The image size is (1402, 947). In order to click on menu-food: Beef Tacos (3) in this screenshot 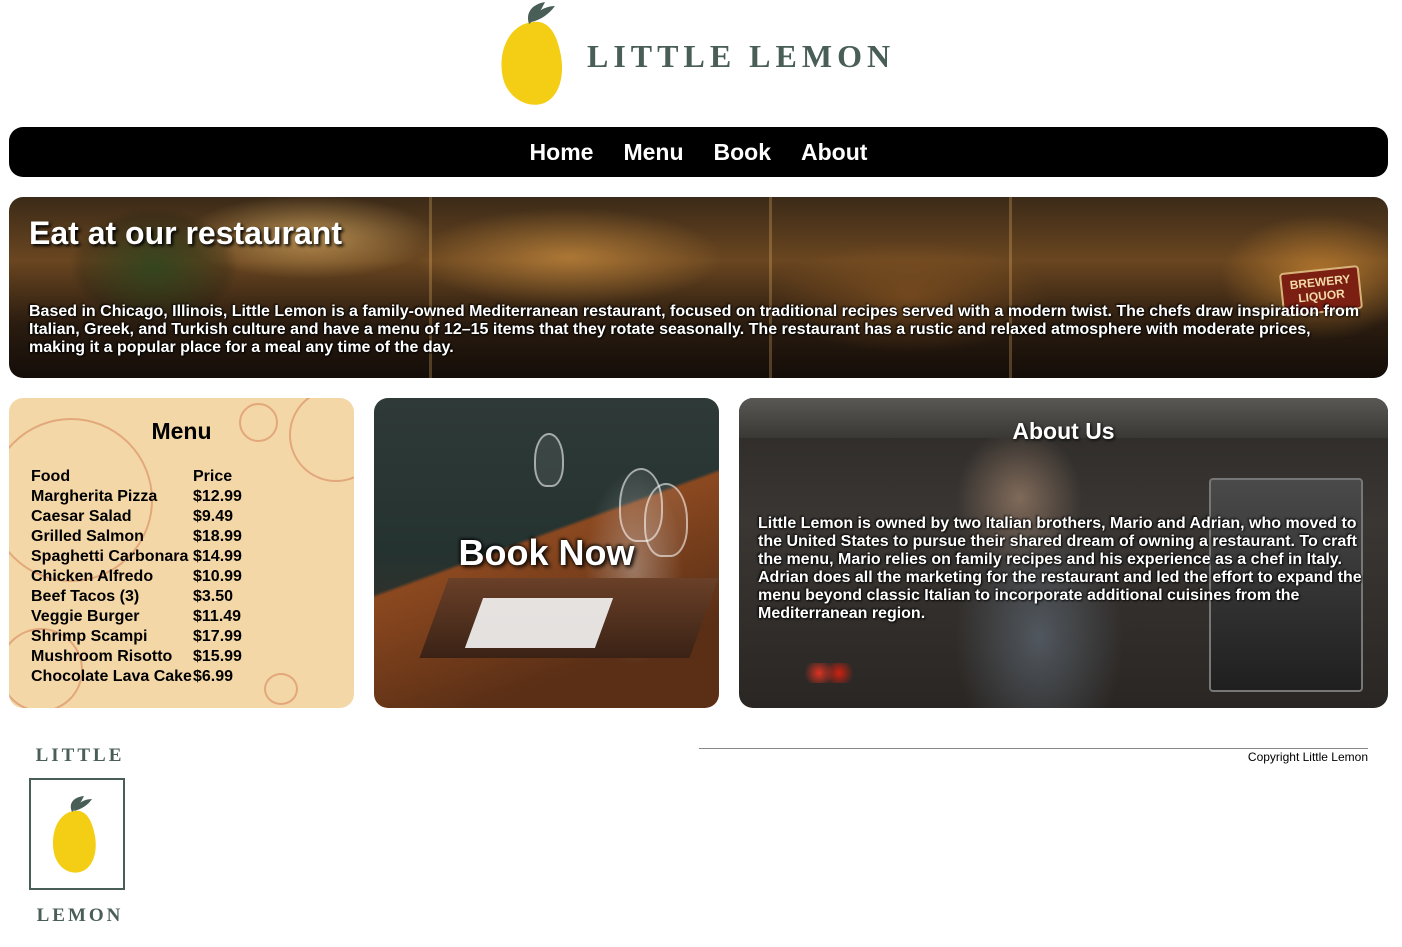, I will do `click(85, 596)`.